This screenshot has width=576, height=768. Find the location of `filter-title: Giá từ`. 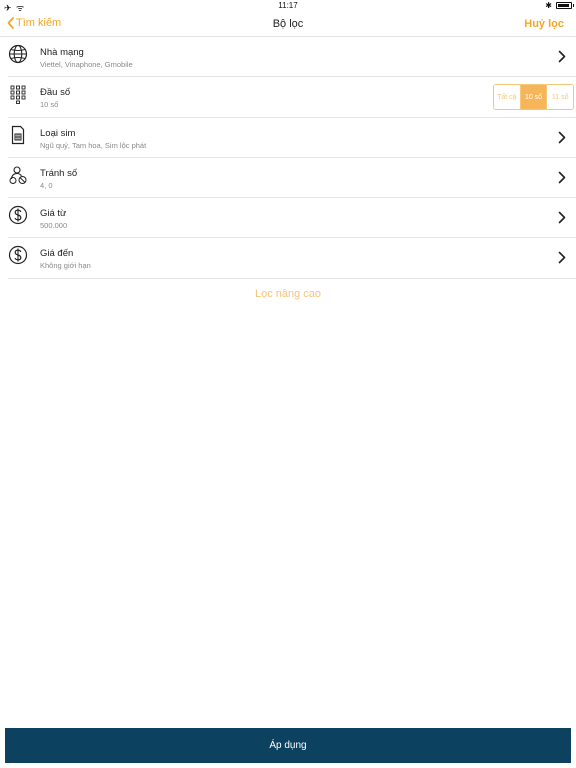

filter-title: Giá từ is located at coordinates (53, 214).